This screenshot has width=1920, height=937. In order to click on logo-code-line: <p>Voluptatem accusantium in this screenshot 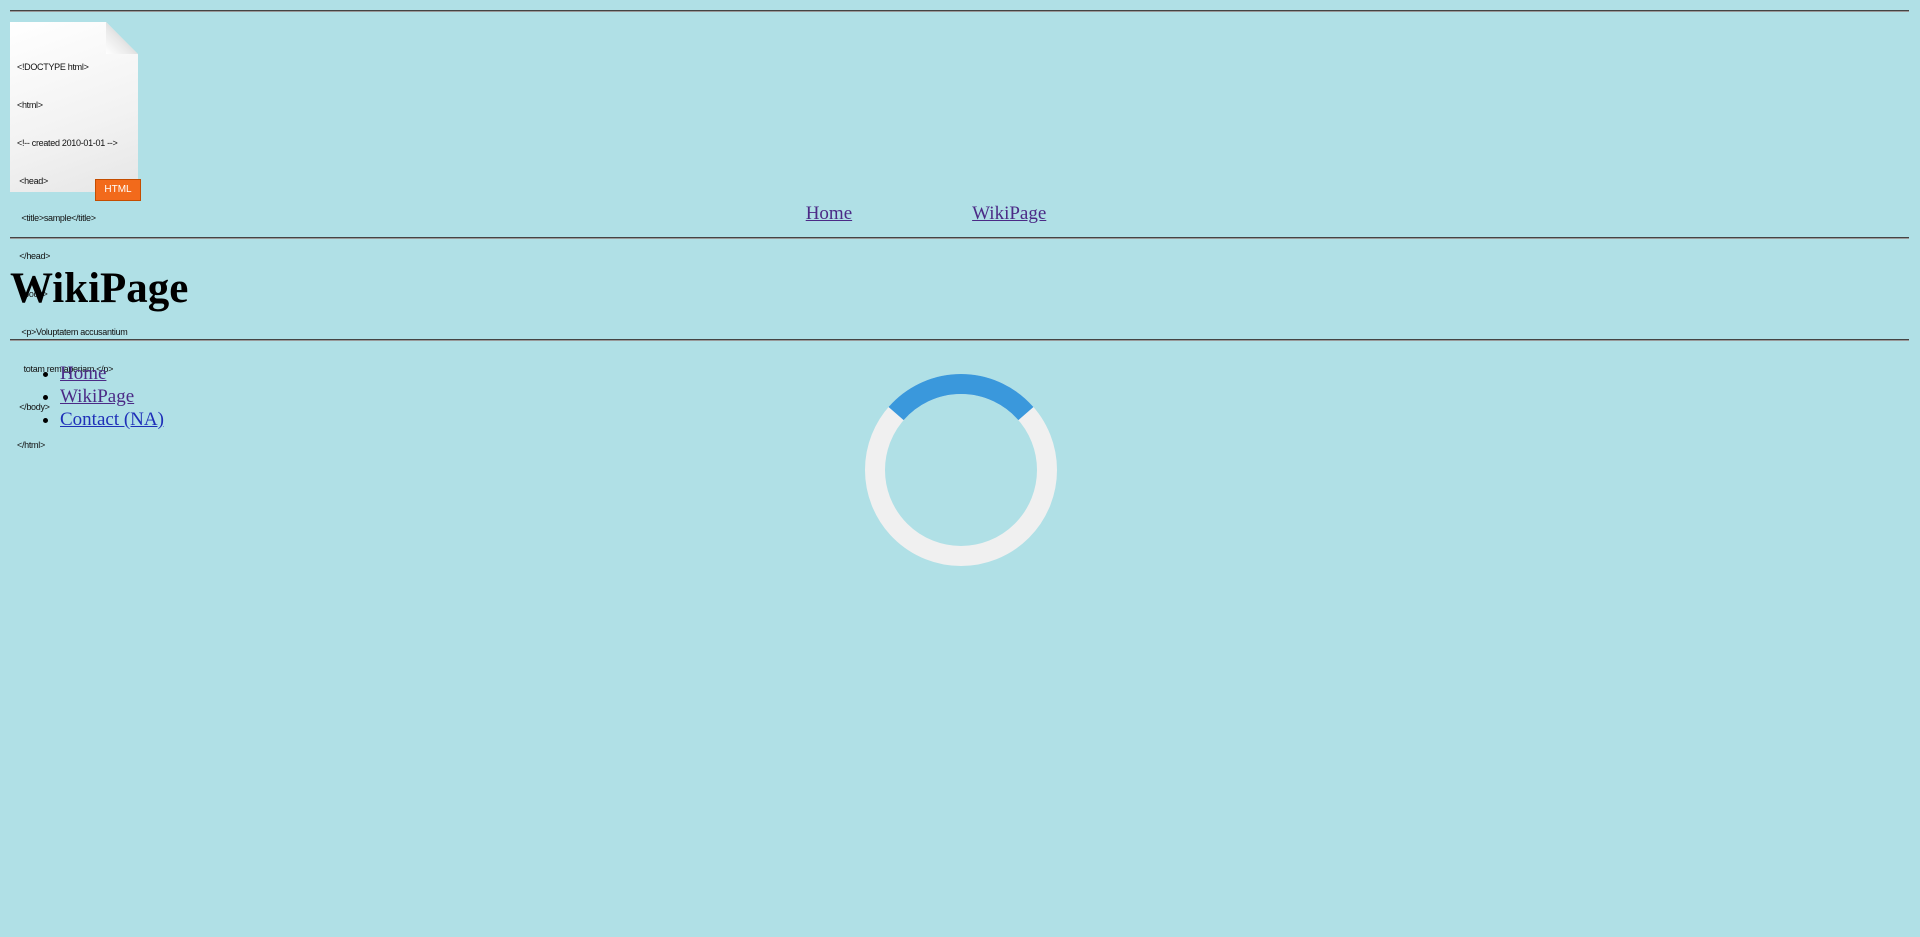, I will do `click(72, 331)`.